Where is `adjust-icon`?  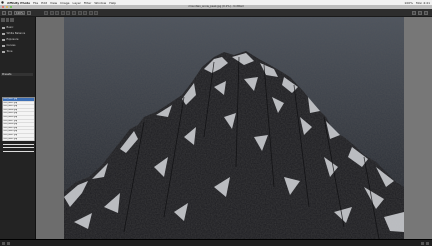 adjust-icon is located at coordinates (3, 20).